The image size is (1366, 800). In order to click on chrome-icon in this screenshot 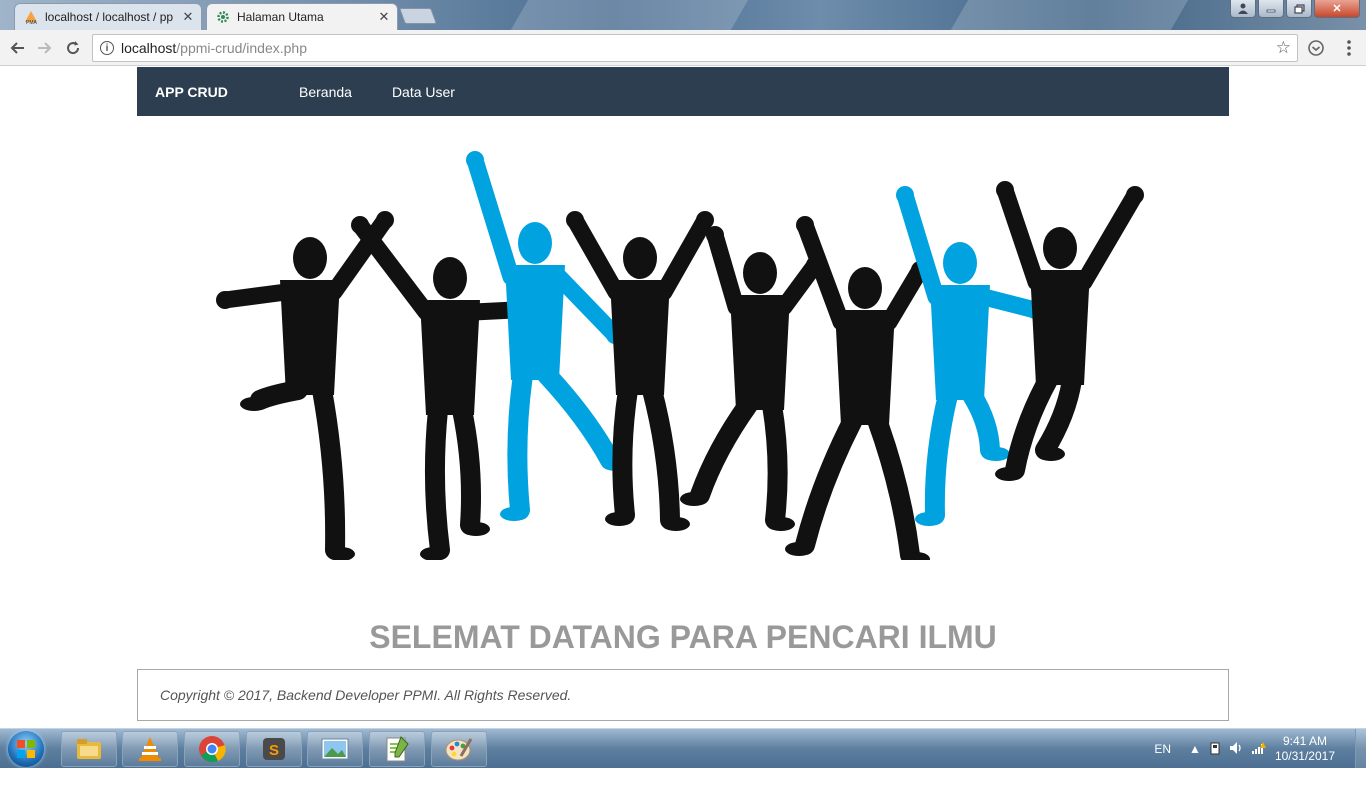, I will do `click(212, 749)`.